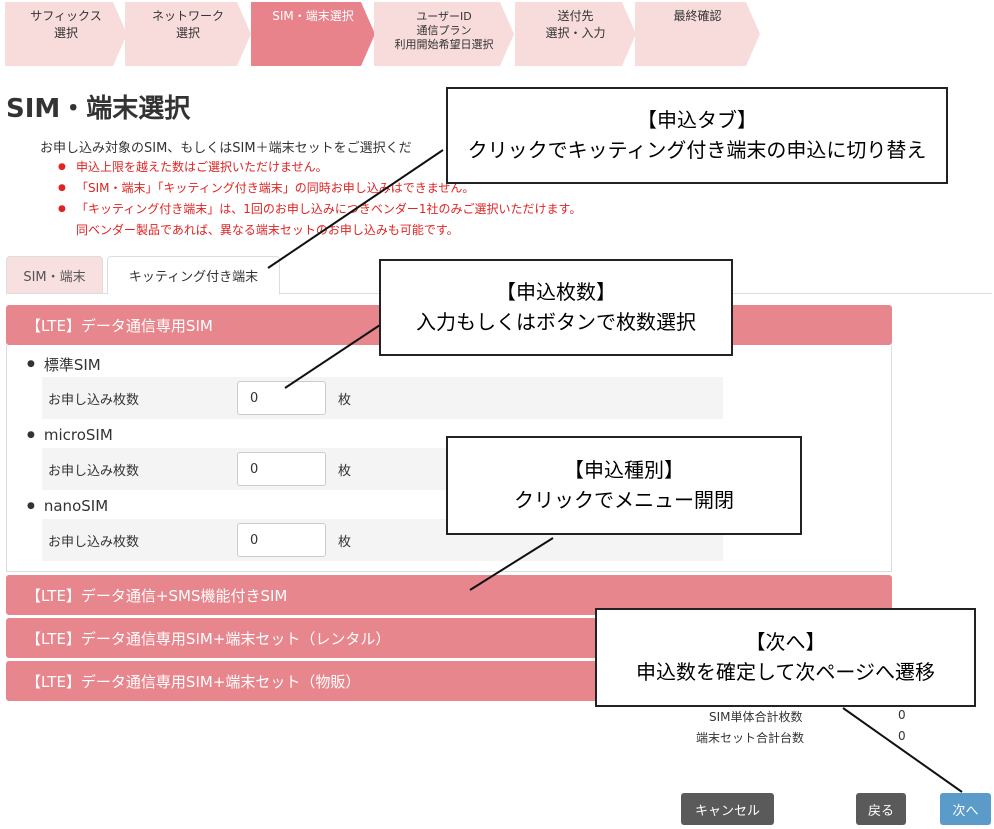  I want to click on step-userid-plan: ユーザーID 通信プラン 利用開始希望日選択, so click(444, 34).